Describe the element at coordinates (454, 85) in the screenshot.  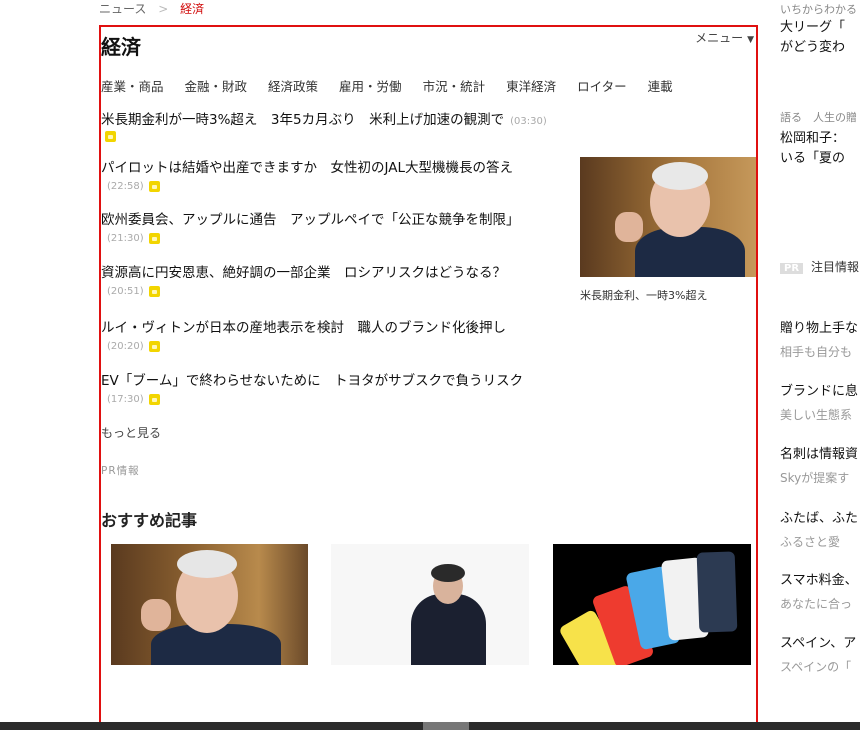
I see `category-market: 市況・統計` at that location.